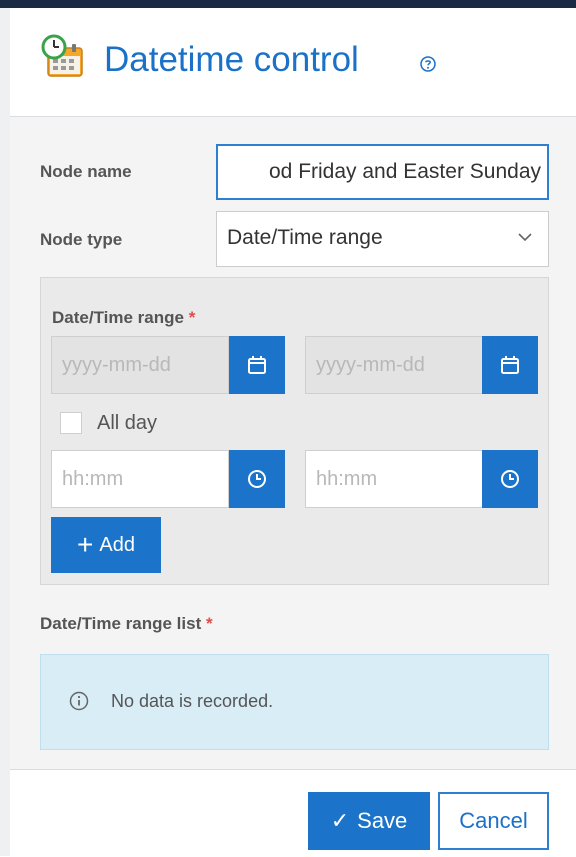 Image resolution: width=576 pixels, height=857 pixels. Describe the element at coordinates (293, 813) in the screenshot. I see `dialog-footer: ✓ Save Cancel` at that location.